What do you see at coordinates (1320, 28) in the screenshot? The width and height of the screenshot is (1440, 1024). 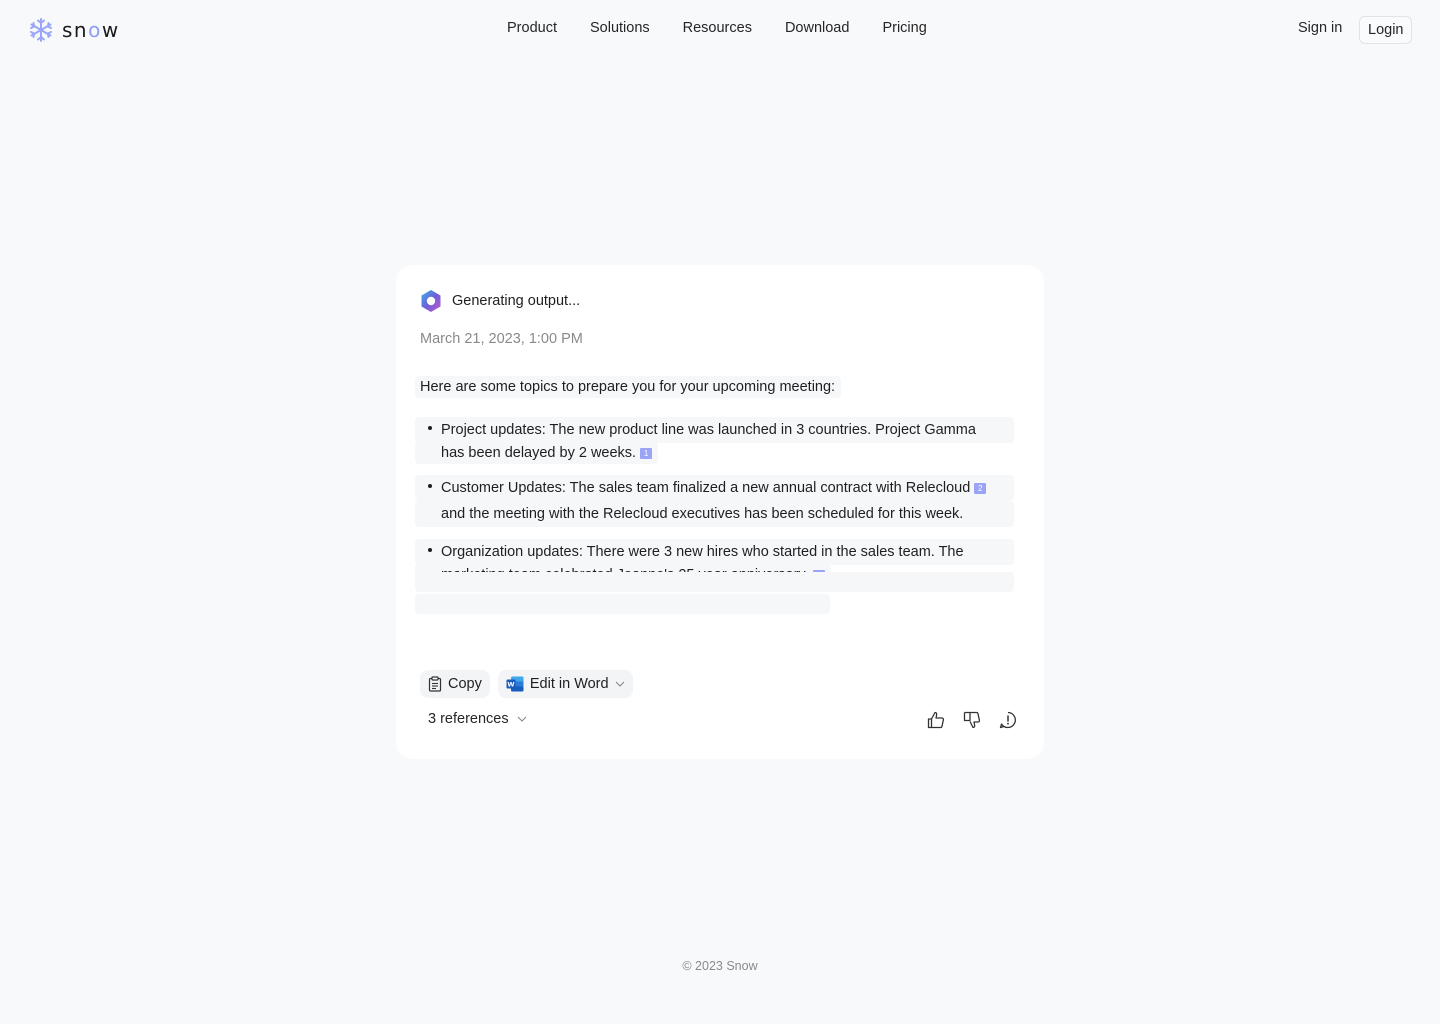 I see `sign-in-link: Sign in` at bounding box center [1320, 28].